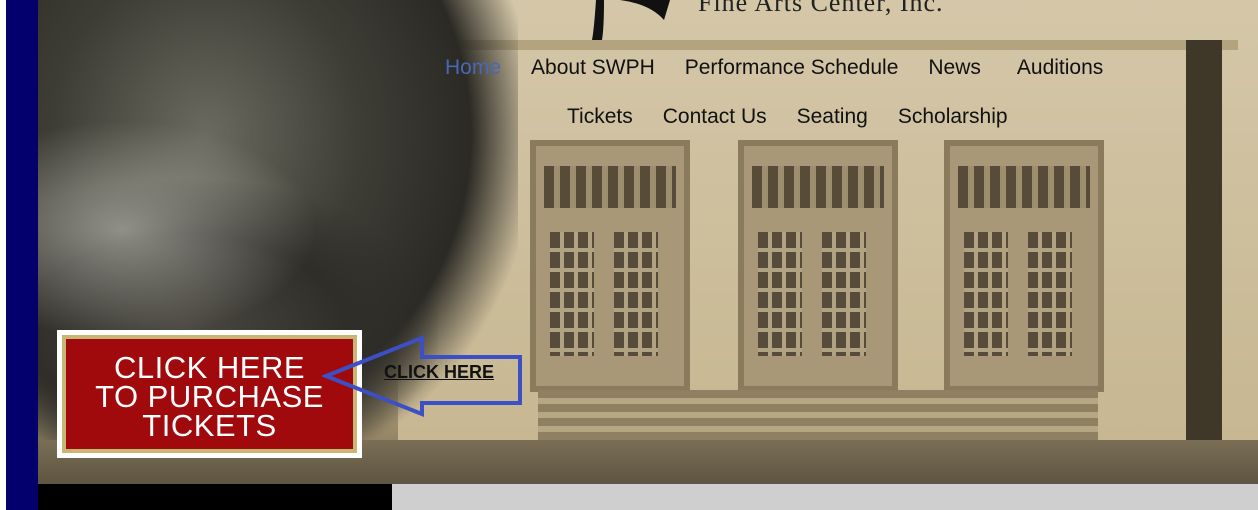 This screenshot has width=1258, height=510. What do you see at coordinates (715, 117) in the screenshot?
I see `nav-contact-us: Contact Us` at bounding box center [715, 117].